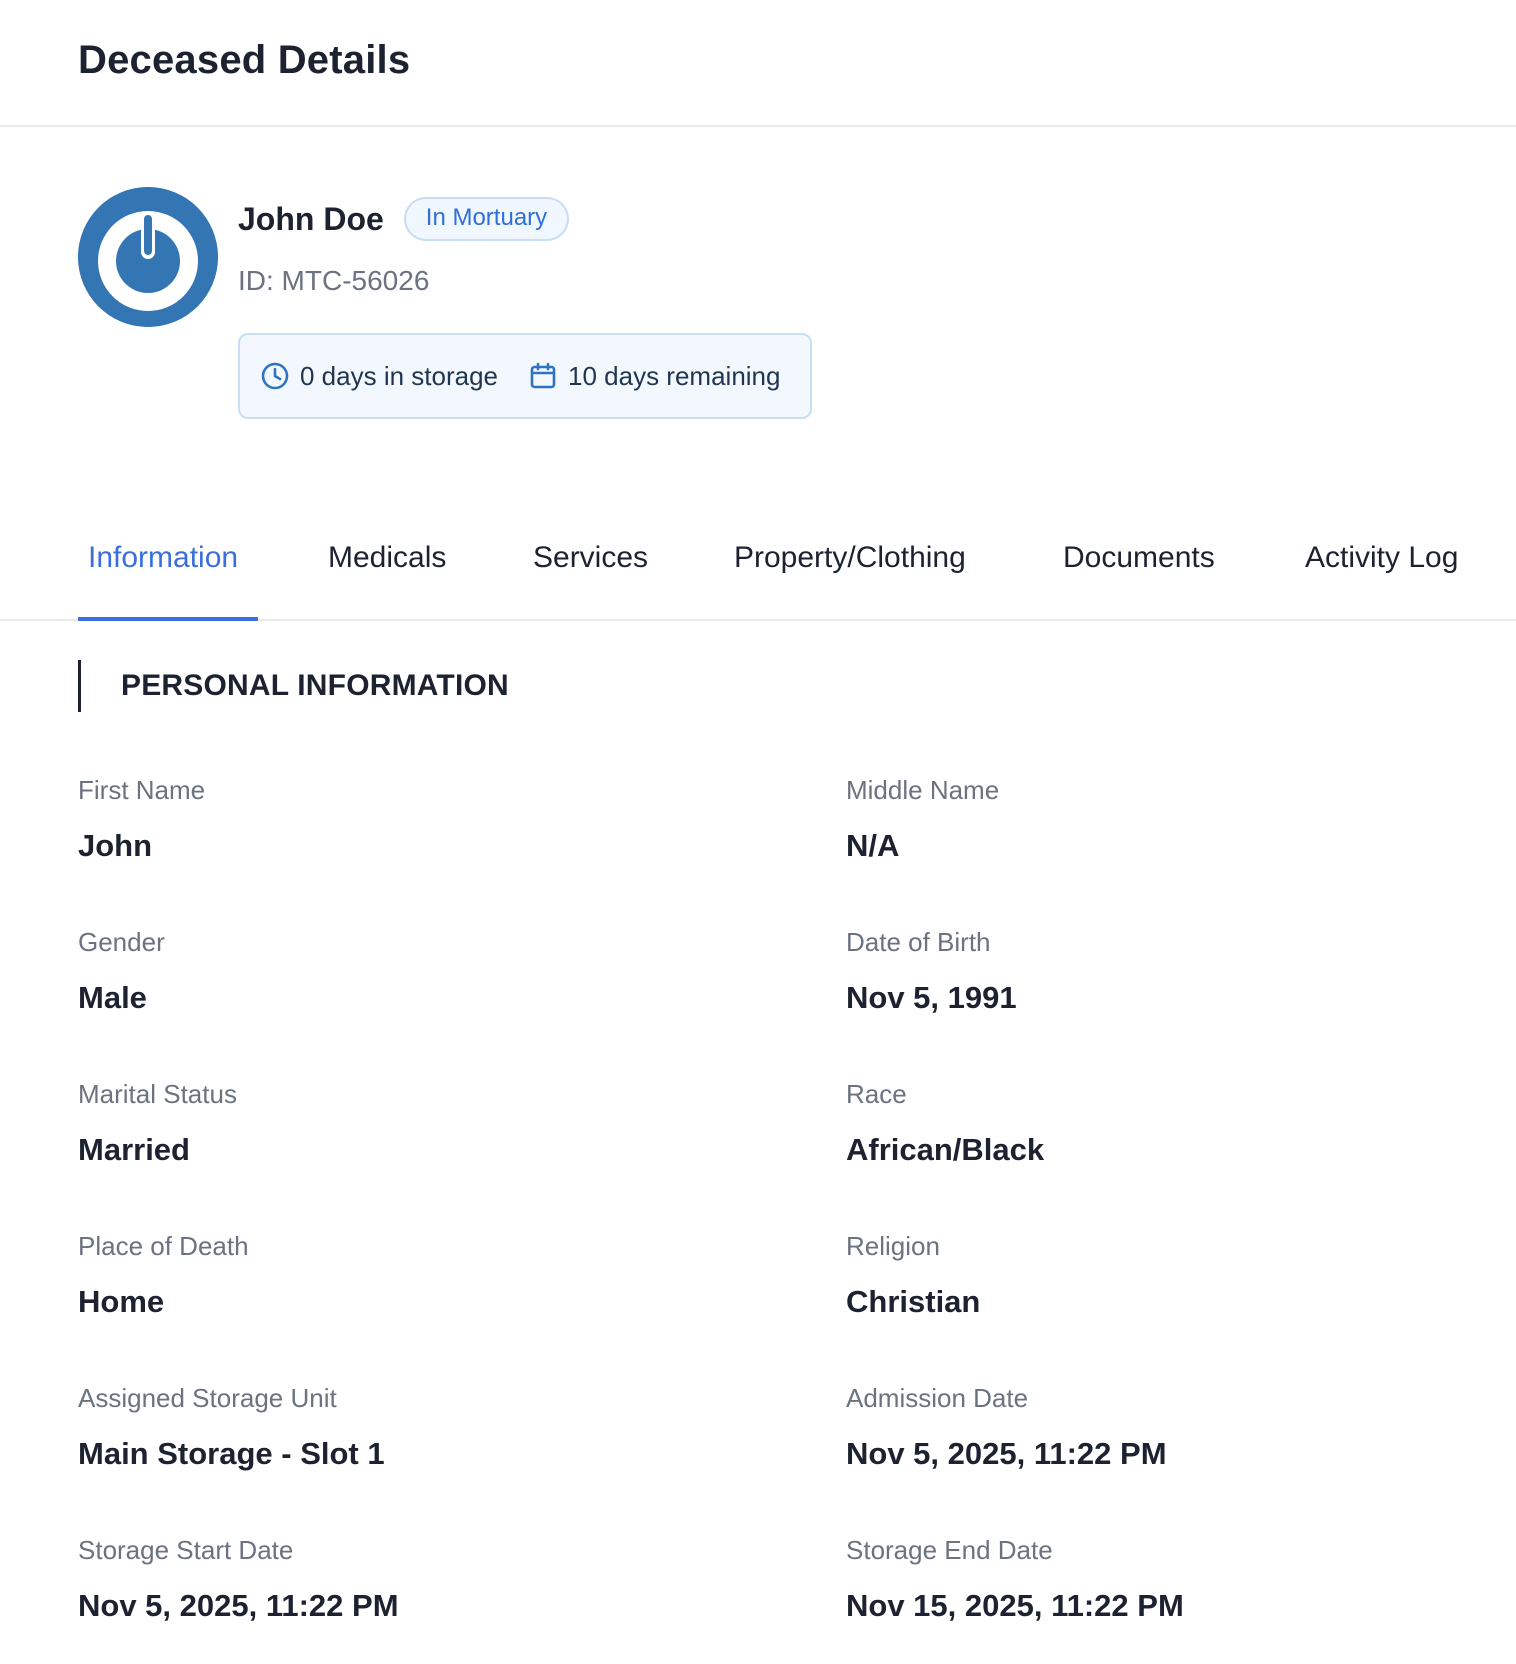 This screenshot has height=1664, width=1516. Describe the element at coordinates (937, 1398) in the screenshot. I see `field-label: Admission Date` at that location.